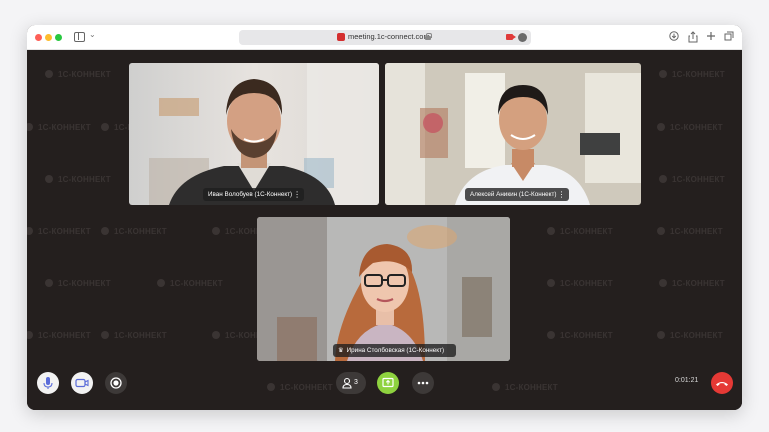  What do you see at coordinates (511, 37) in the screenshot?
I see `camera-in-use-icon` at bounding box center [511, 37].